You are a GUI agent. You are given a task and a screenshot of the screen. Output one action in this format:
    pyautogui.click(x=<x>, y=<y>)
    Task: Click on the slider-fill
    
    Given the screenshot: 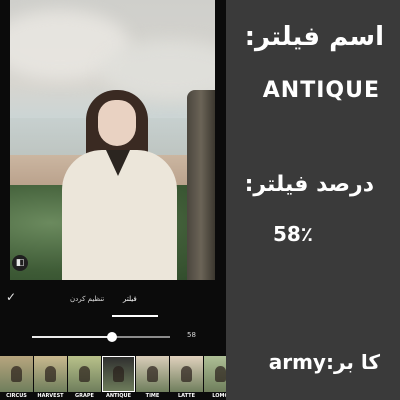 What is the action you would take?
    pyautogui.click(x=72, y=337)
    